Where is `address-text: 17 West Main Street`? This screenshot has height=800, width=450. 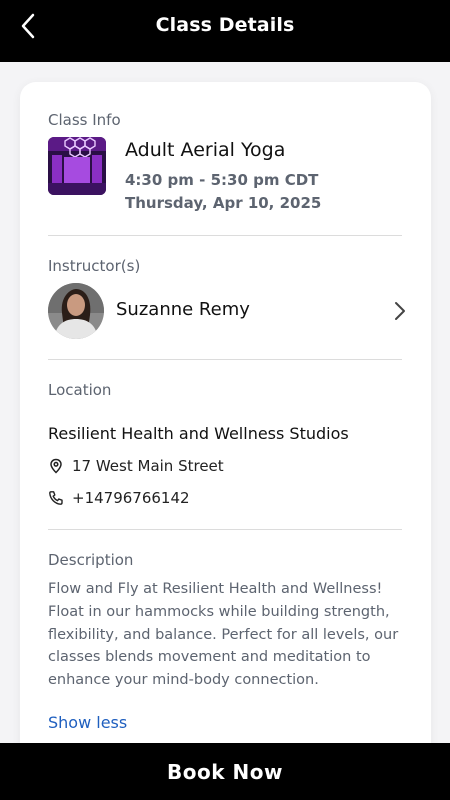 address-text: 17 West Main Street is located at coordinates (148, 466).